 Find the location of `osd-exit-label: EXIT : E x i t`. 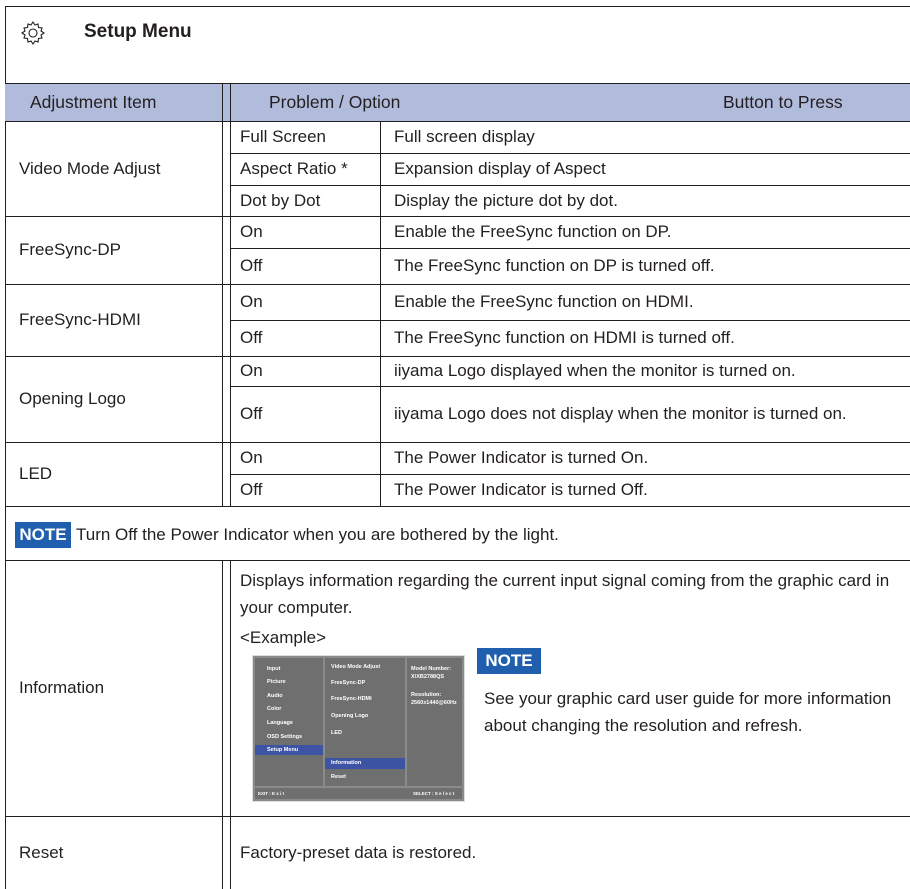

osd-exit-label: EXIT : E x i t is located at coordinates (271, 793).